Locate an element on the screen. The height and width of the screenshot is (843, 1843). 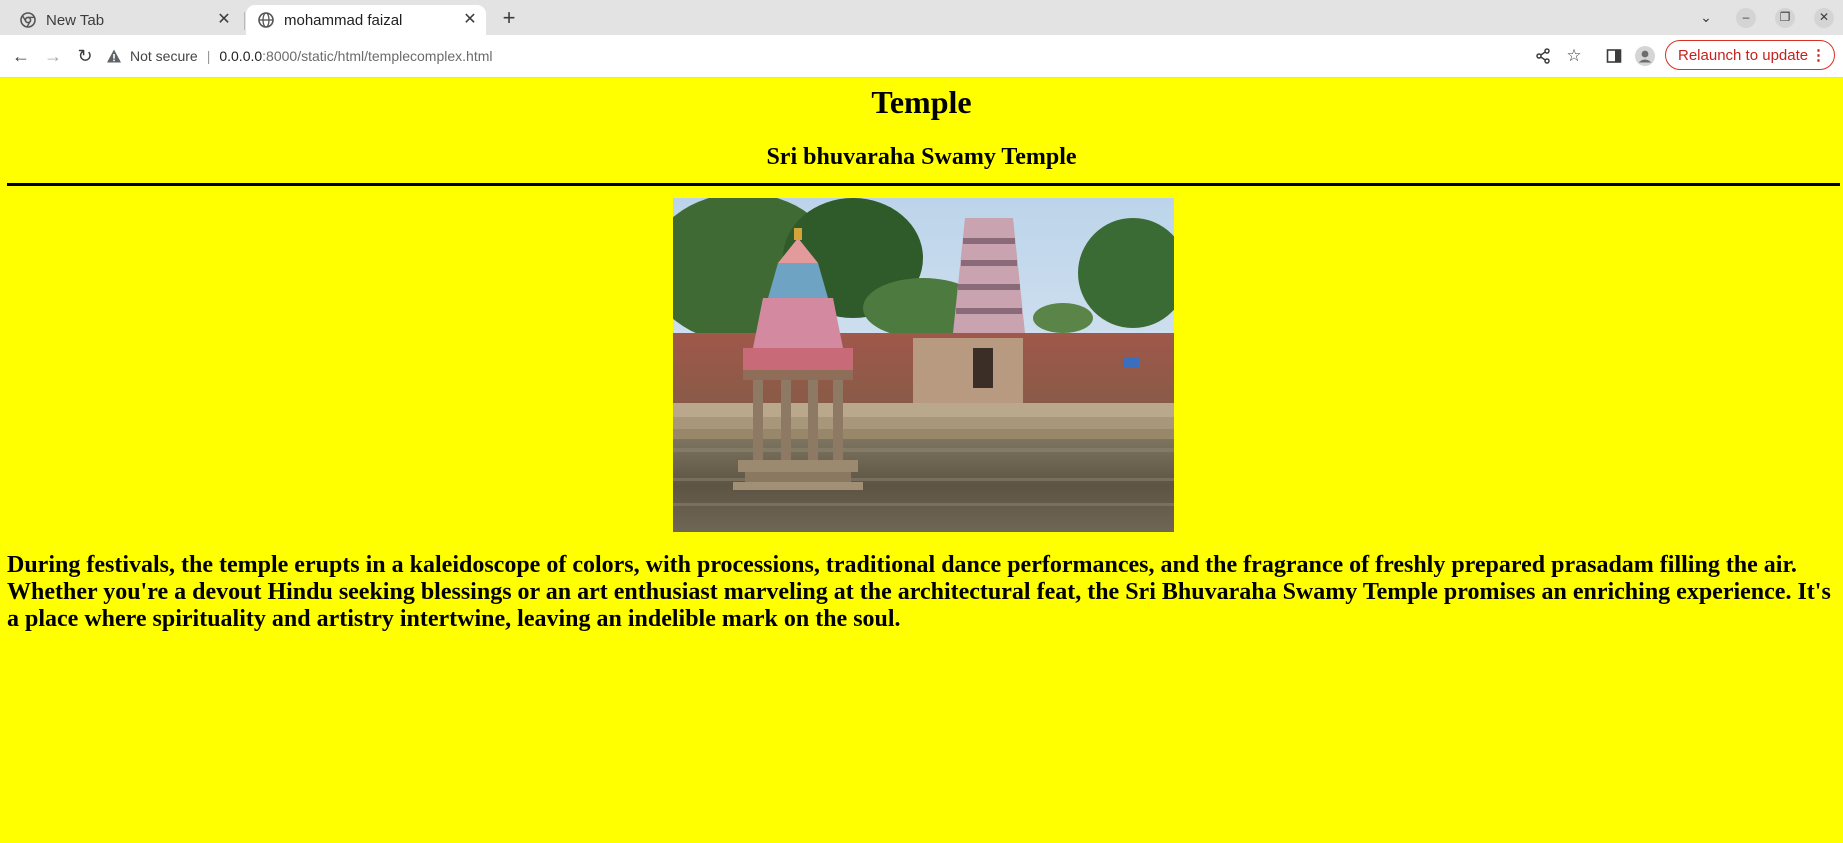
star-icon: ☆ is located at coordinates (1574, 56).